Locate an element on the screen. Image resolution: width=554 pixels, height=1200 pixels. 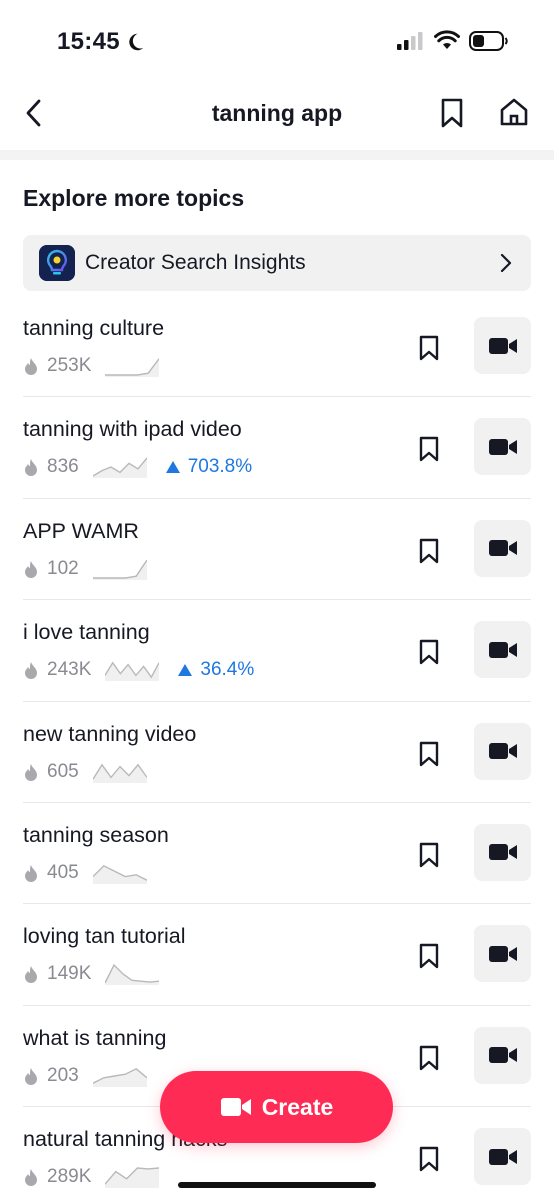
topic-row: new tanning video 605 is located at coordinates (277, 752).